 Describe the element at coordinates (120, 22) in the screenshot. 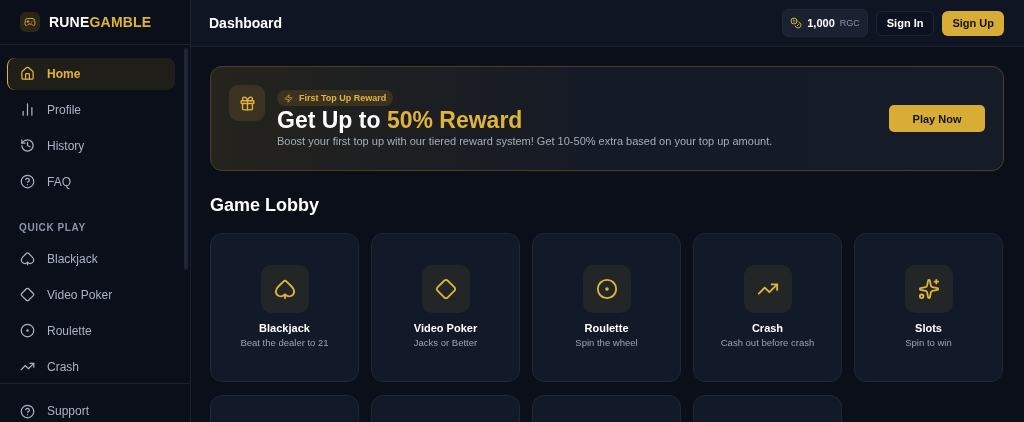

I see `brand-name: GAMBLE` at that location.